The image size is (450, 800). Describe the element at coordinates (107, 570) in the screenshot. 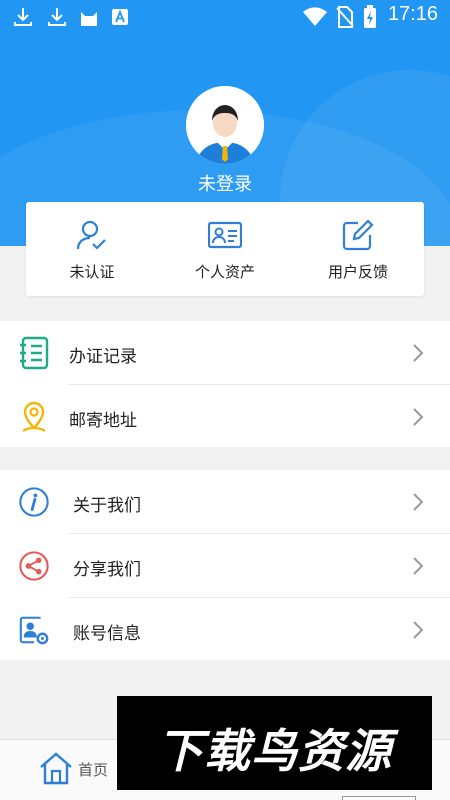

I see `menu-item-label: 分享我们` at that location.